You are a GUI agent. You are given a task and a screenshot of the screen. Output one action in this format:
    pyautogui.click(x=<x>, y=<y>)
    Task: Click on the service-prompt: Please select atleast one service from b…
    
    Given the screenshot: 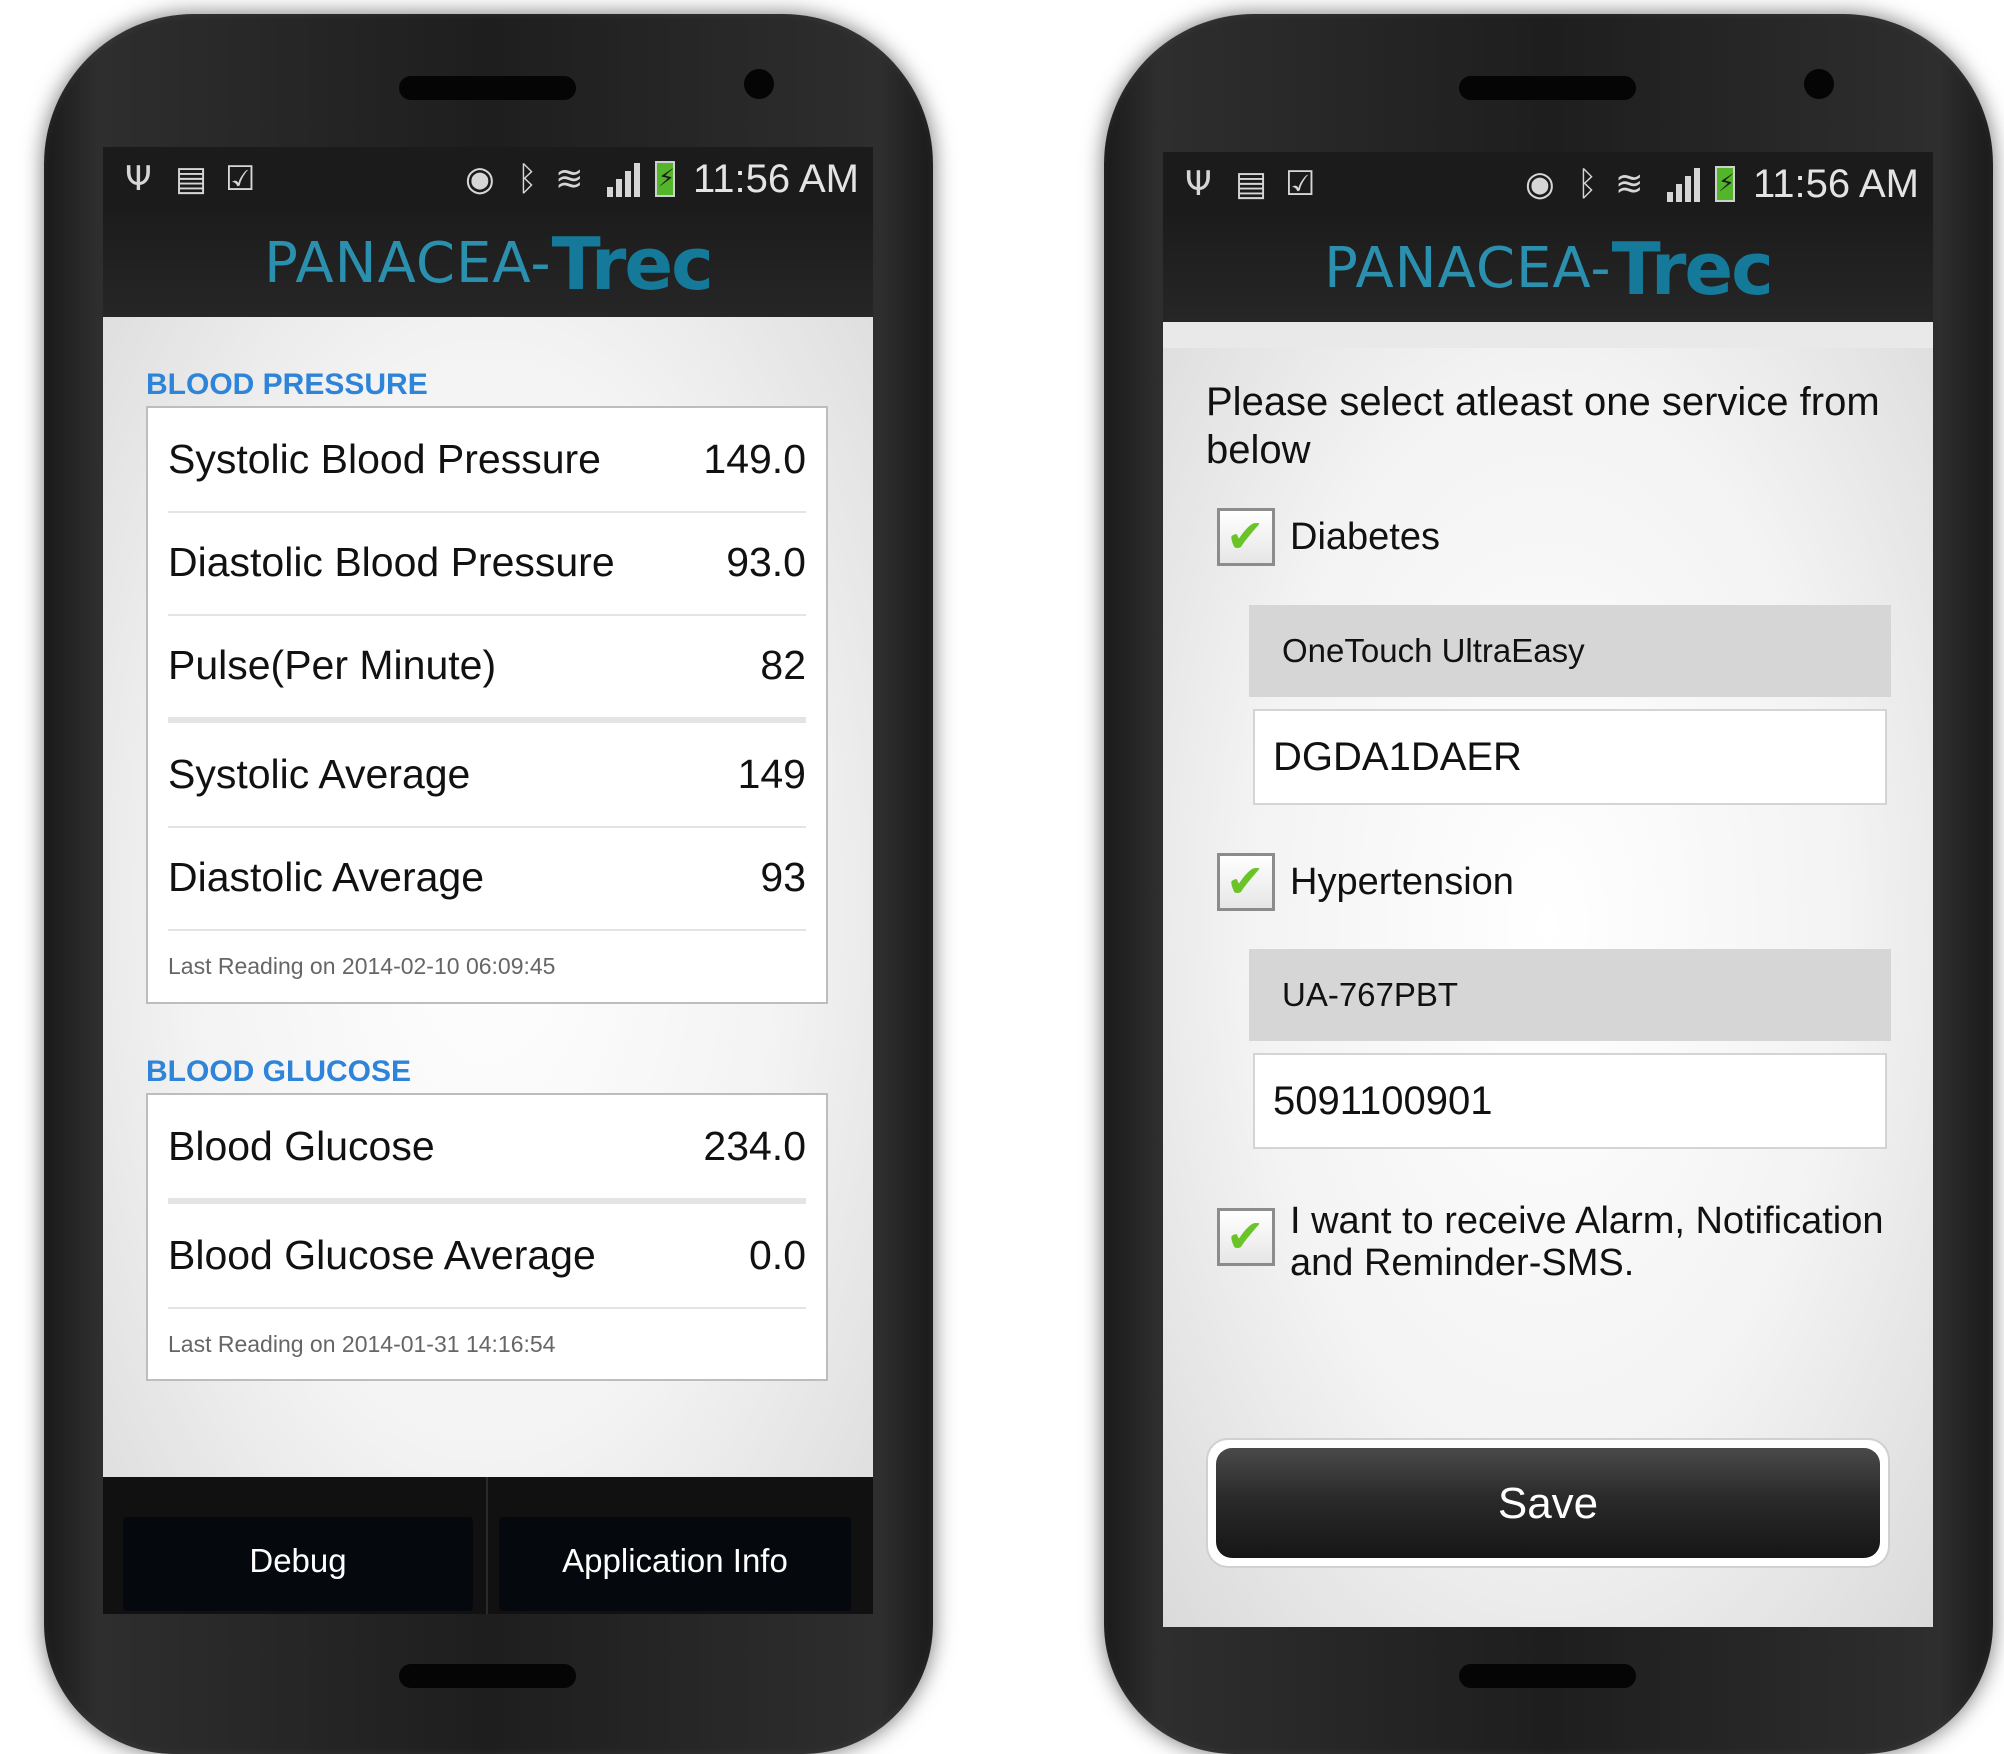 What is the action you would take?
    pyautogui.click(x=1543, y=426)
    